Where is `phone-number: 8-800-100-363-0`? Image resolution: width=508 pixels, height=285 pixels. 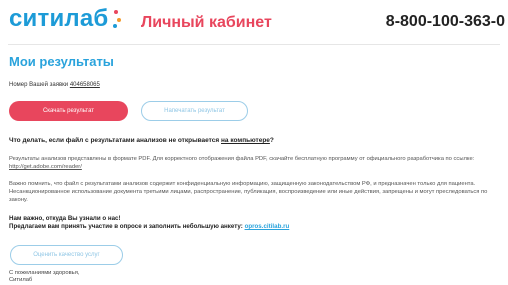 phone-number: 8-800-100-363-0 is located at coordinates (445, 22).